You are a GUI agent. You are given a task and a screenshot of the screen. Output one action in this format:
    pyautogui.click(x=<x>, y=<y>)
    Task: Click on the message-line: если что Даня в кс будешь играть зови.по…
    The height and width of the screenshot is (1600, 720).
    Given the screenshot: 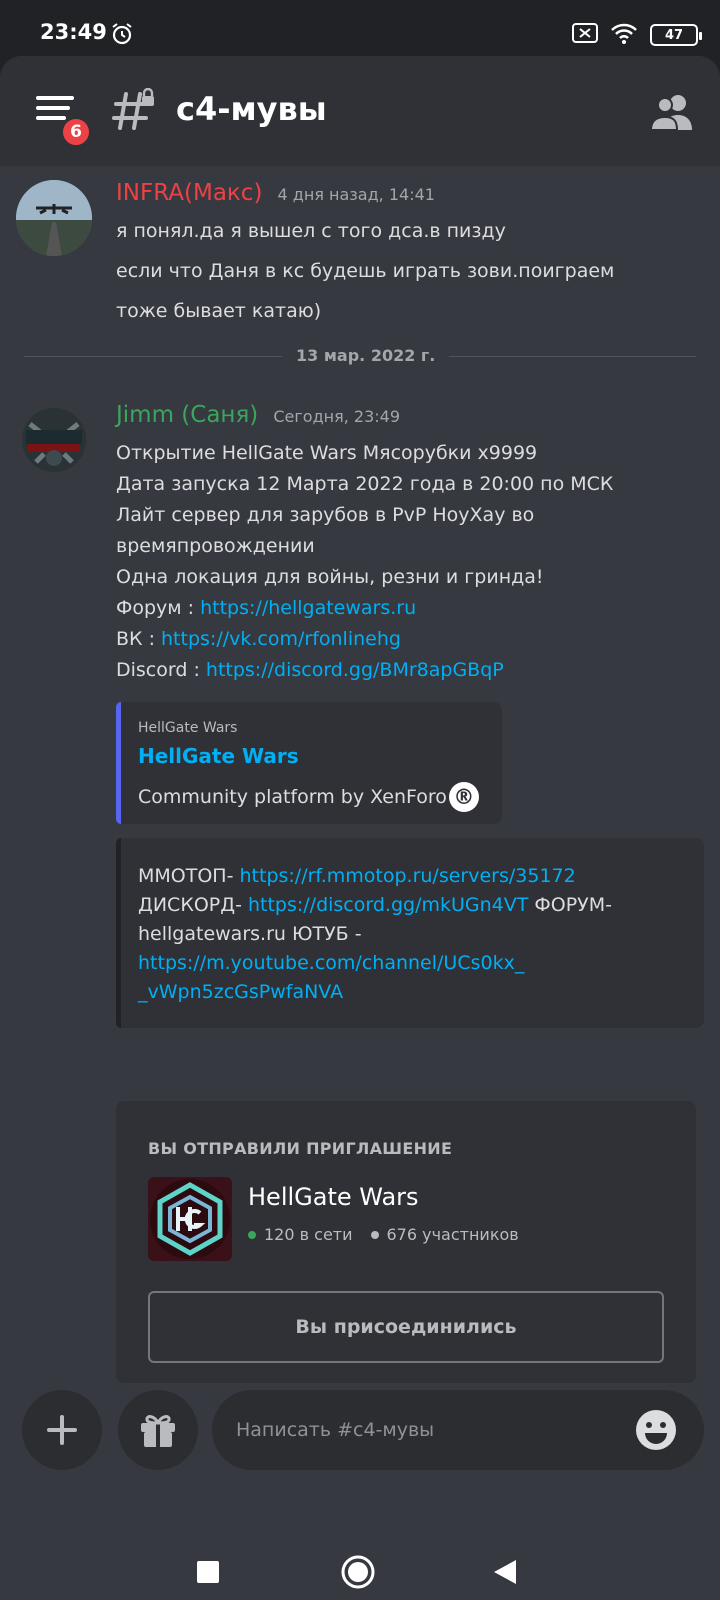 What is the action you would take?
    pyautogui.click(x=365, y=271)
    